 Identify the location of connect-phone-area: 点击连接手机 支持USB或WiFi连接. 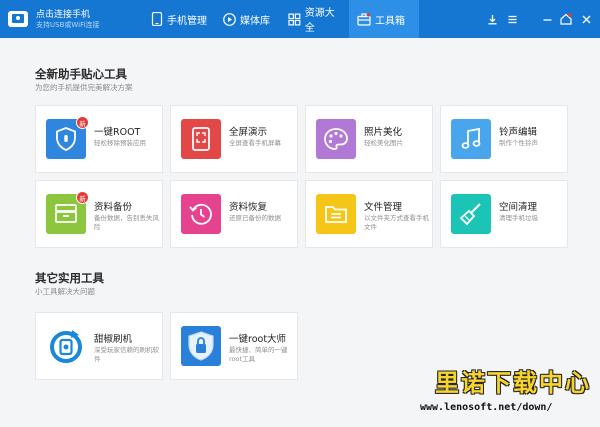
(76, 20).